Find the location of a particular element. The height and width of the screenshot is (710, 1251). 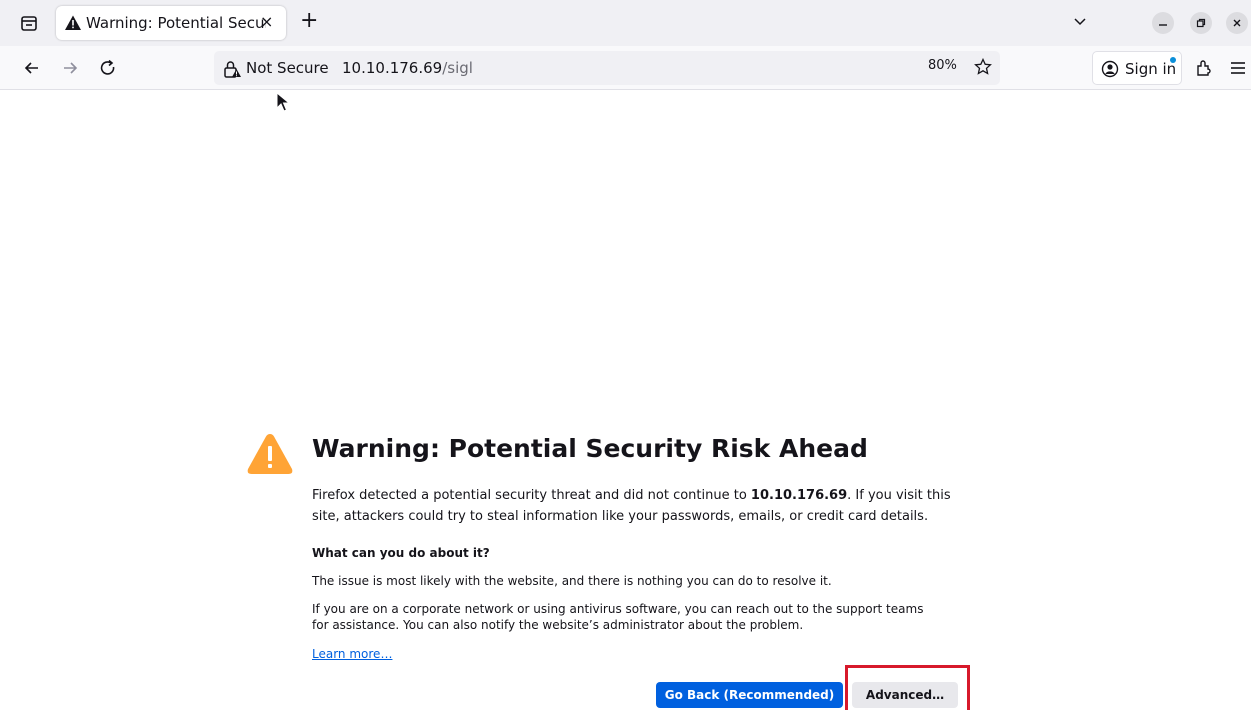

forward-icon is located at coordinates (70, 68).